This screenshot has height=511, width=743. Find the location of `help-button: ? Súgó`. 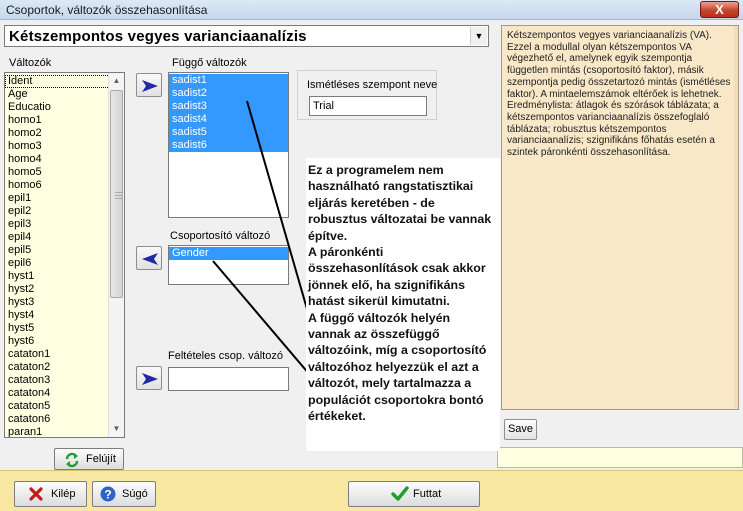

help-button: ? Súgó is located at coordinates (124, 494).